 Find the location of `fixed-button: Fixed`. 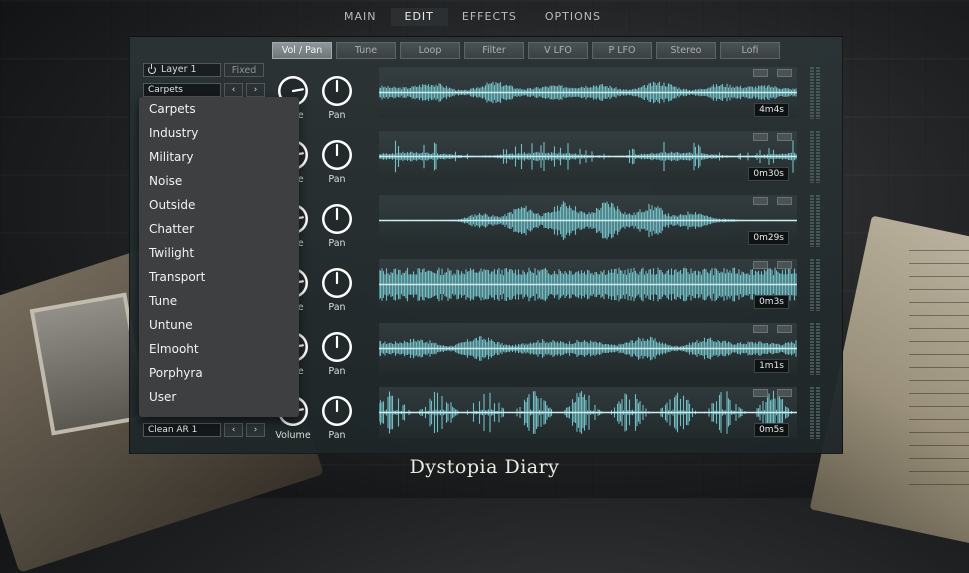

fixed-button: Fixed is located at coordinates (244, 70).